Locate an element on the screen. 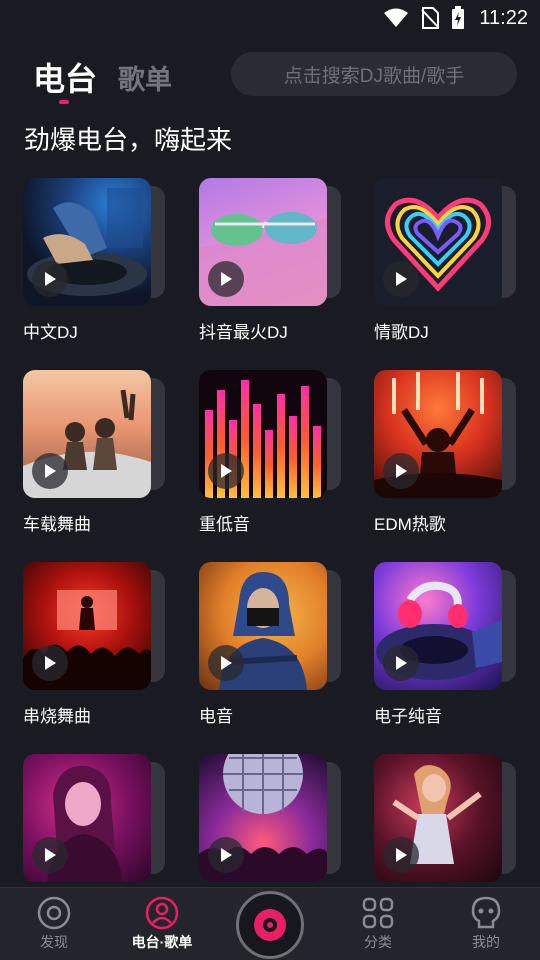 The width and height of the screenshot is (540, 960). tab-indicator is located at coordinates (64, 102).